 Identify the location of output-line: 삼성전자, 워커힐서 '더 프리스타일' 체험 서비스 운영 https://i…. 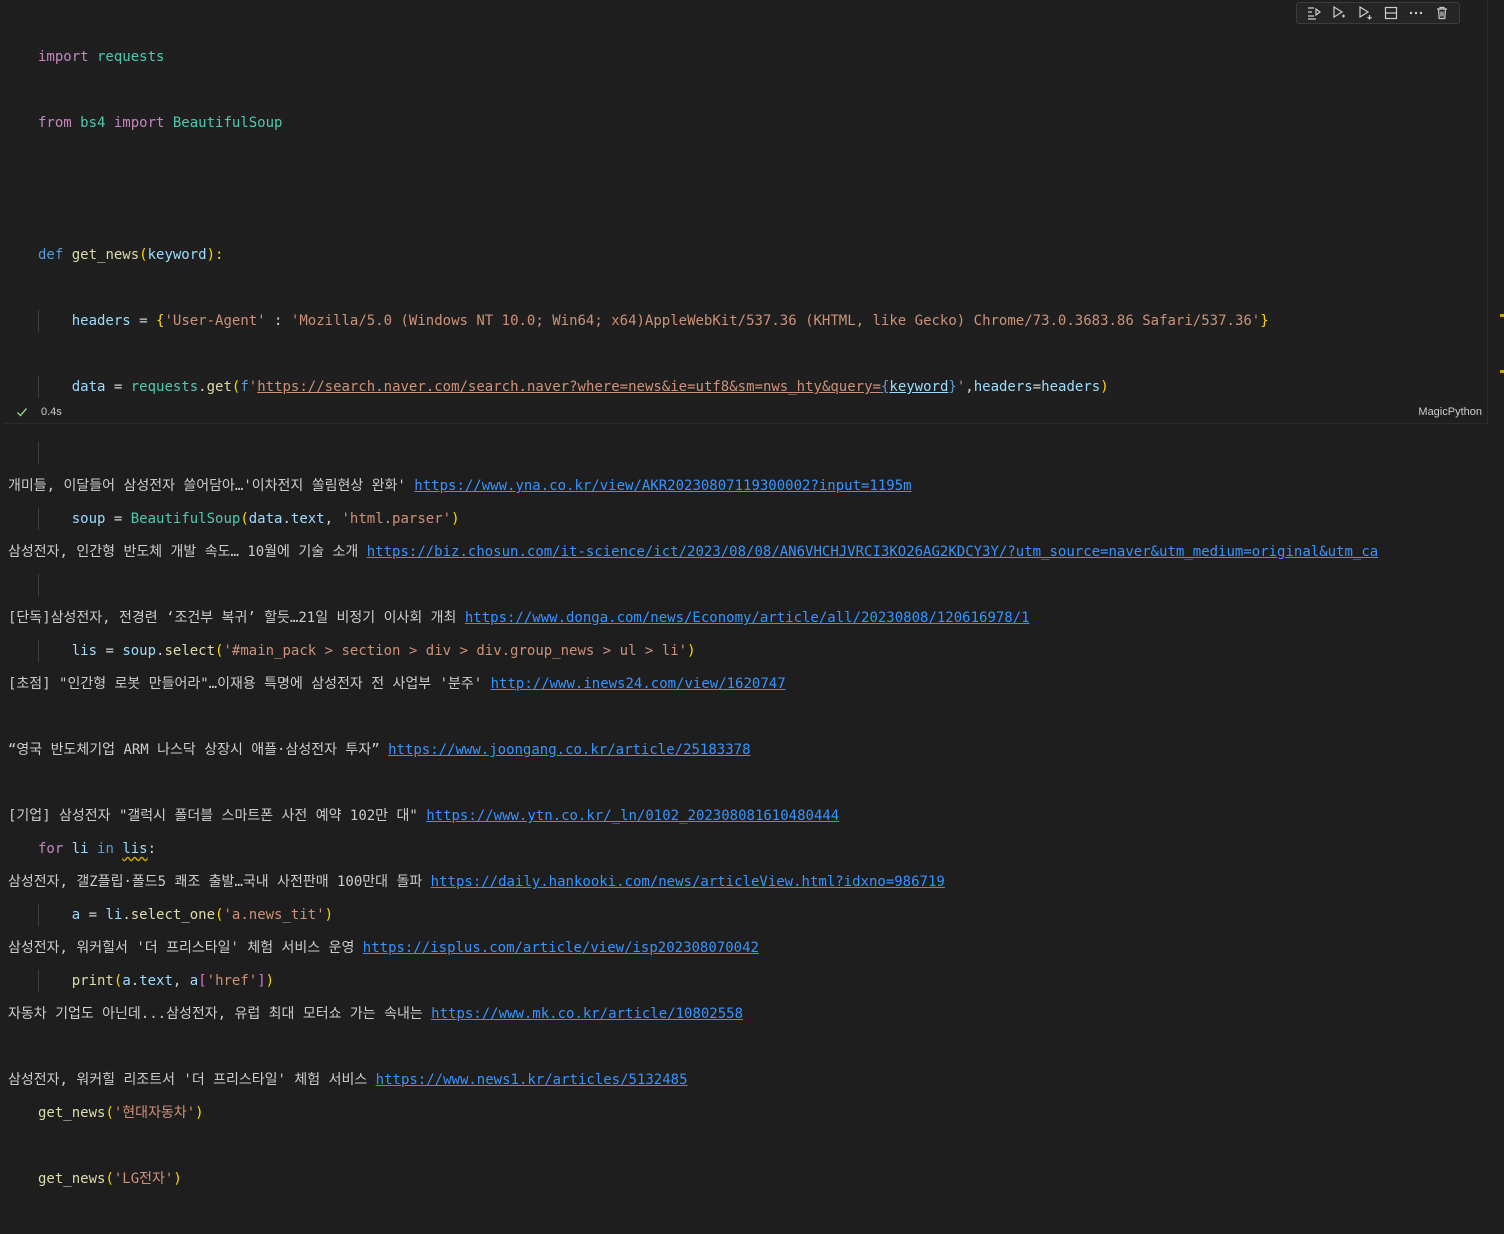
(383, 948).